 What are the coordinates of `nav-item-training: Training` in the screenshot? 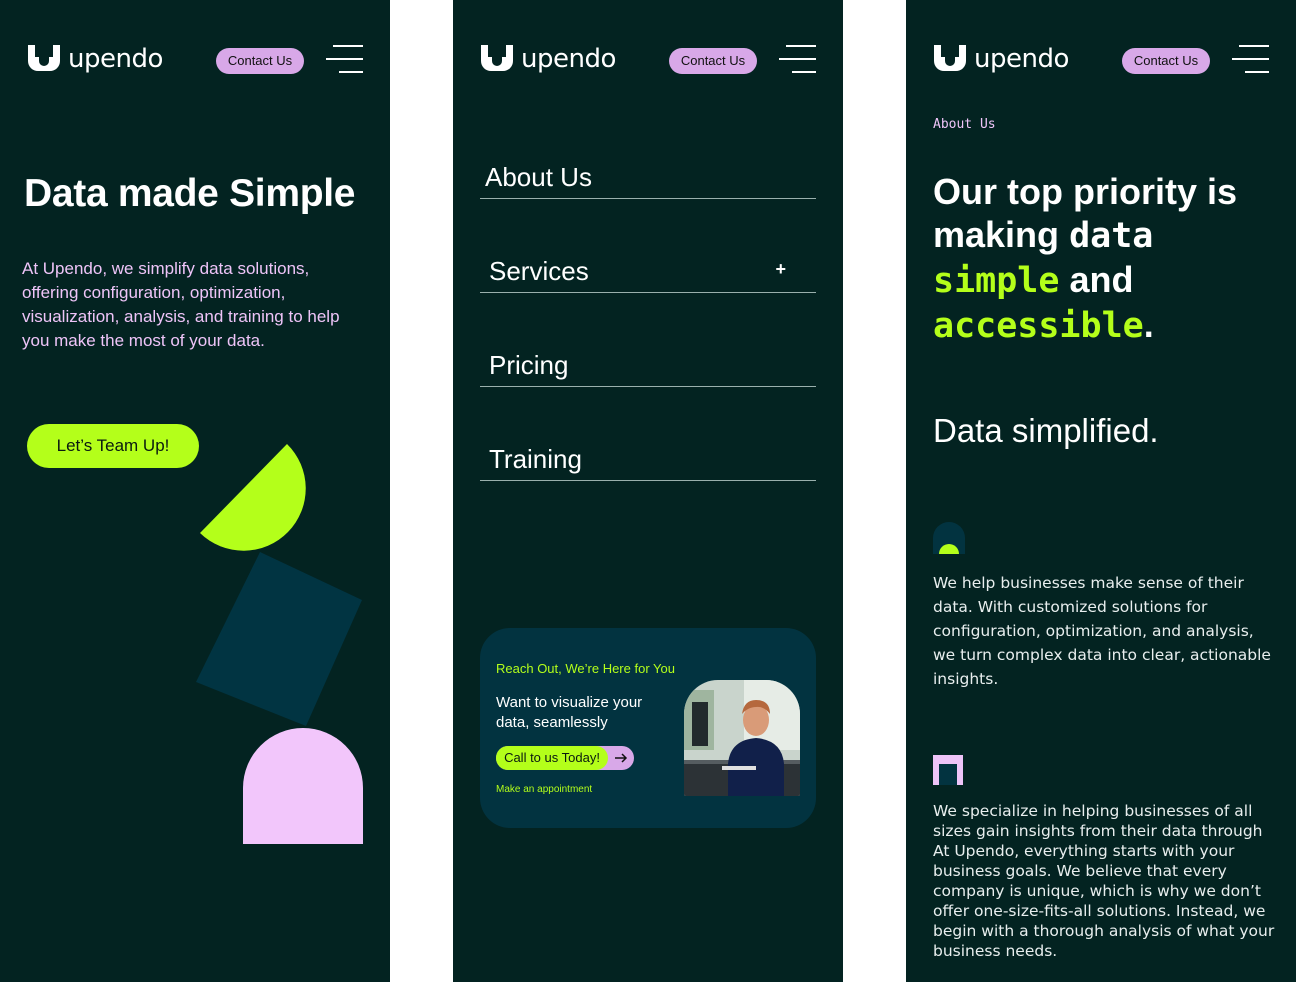 It's located at (648, 456).